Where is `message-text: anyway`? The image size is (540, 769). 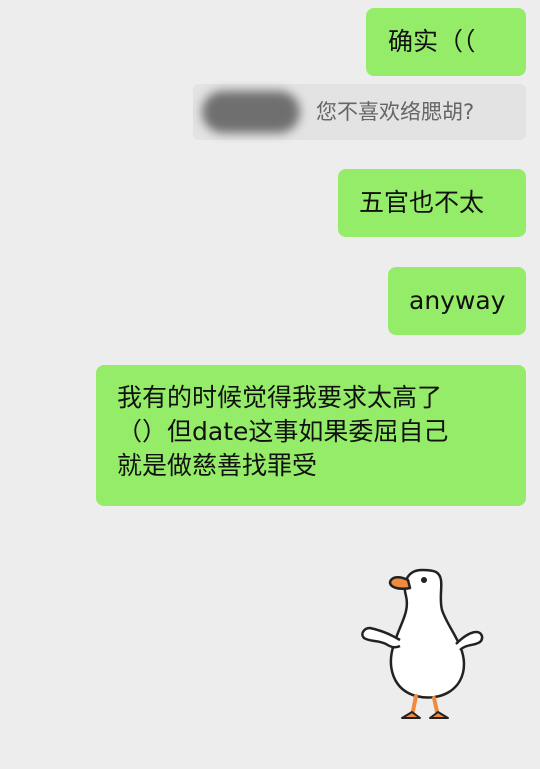
message-text: anyway is located at coordinates (457, 300).